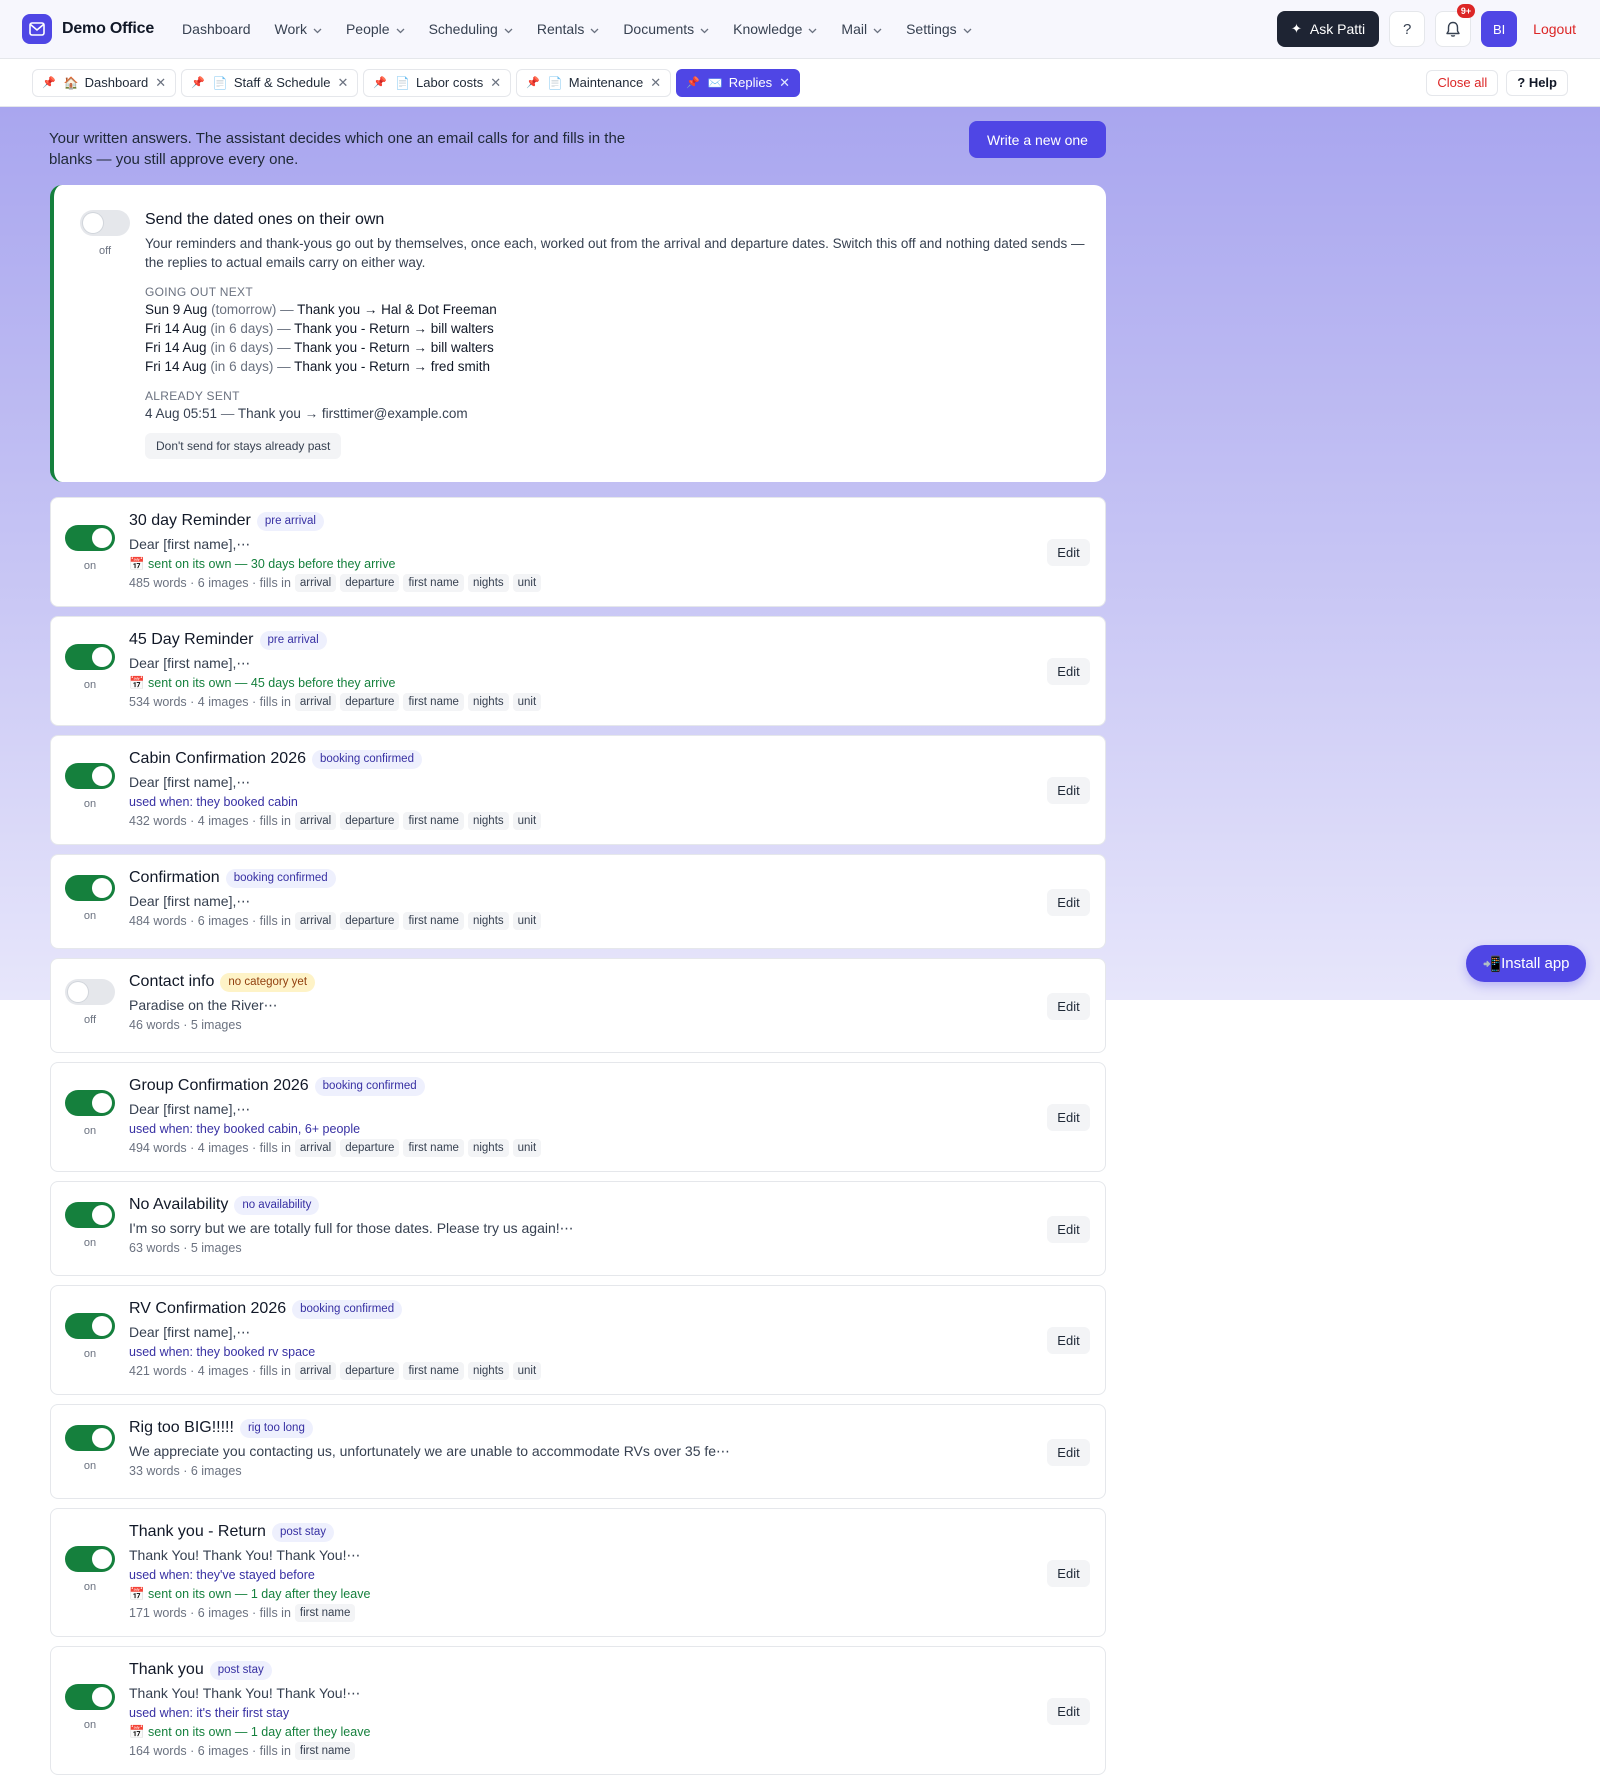 The width and height of the screenshot is (1600, 1787). Describe the element at coordinates (1407, 29) in the screenshot. I see `help-button: ?` at that location.